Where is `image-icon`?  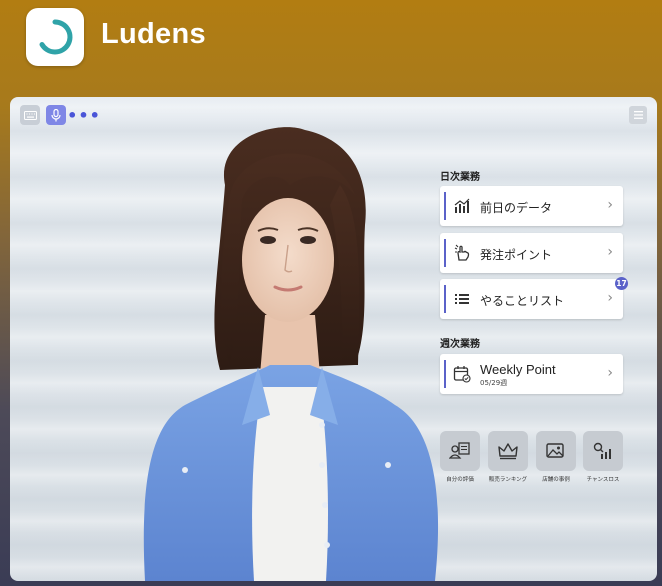 image-icon is located at coordinates (555, 450).